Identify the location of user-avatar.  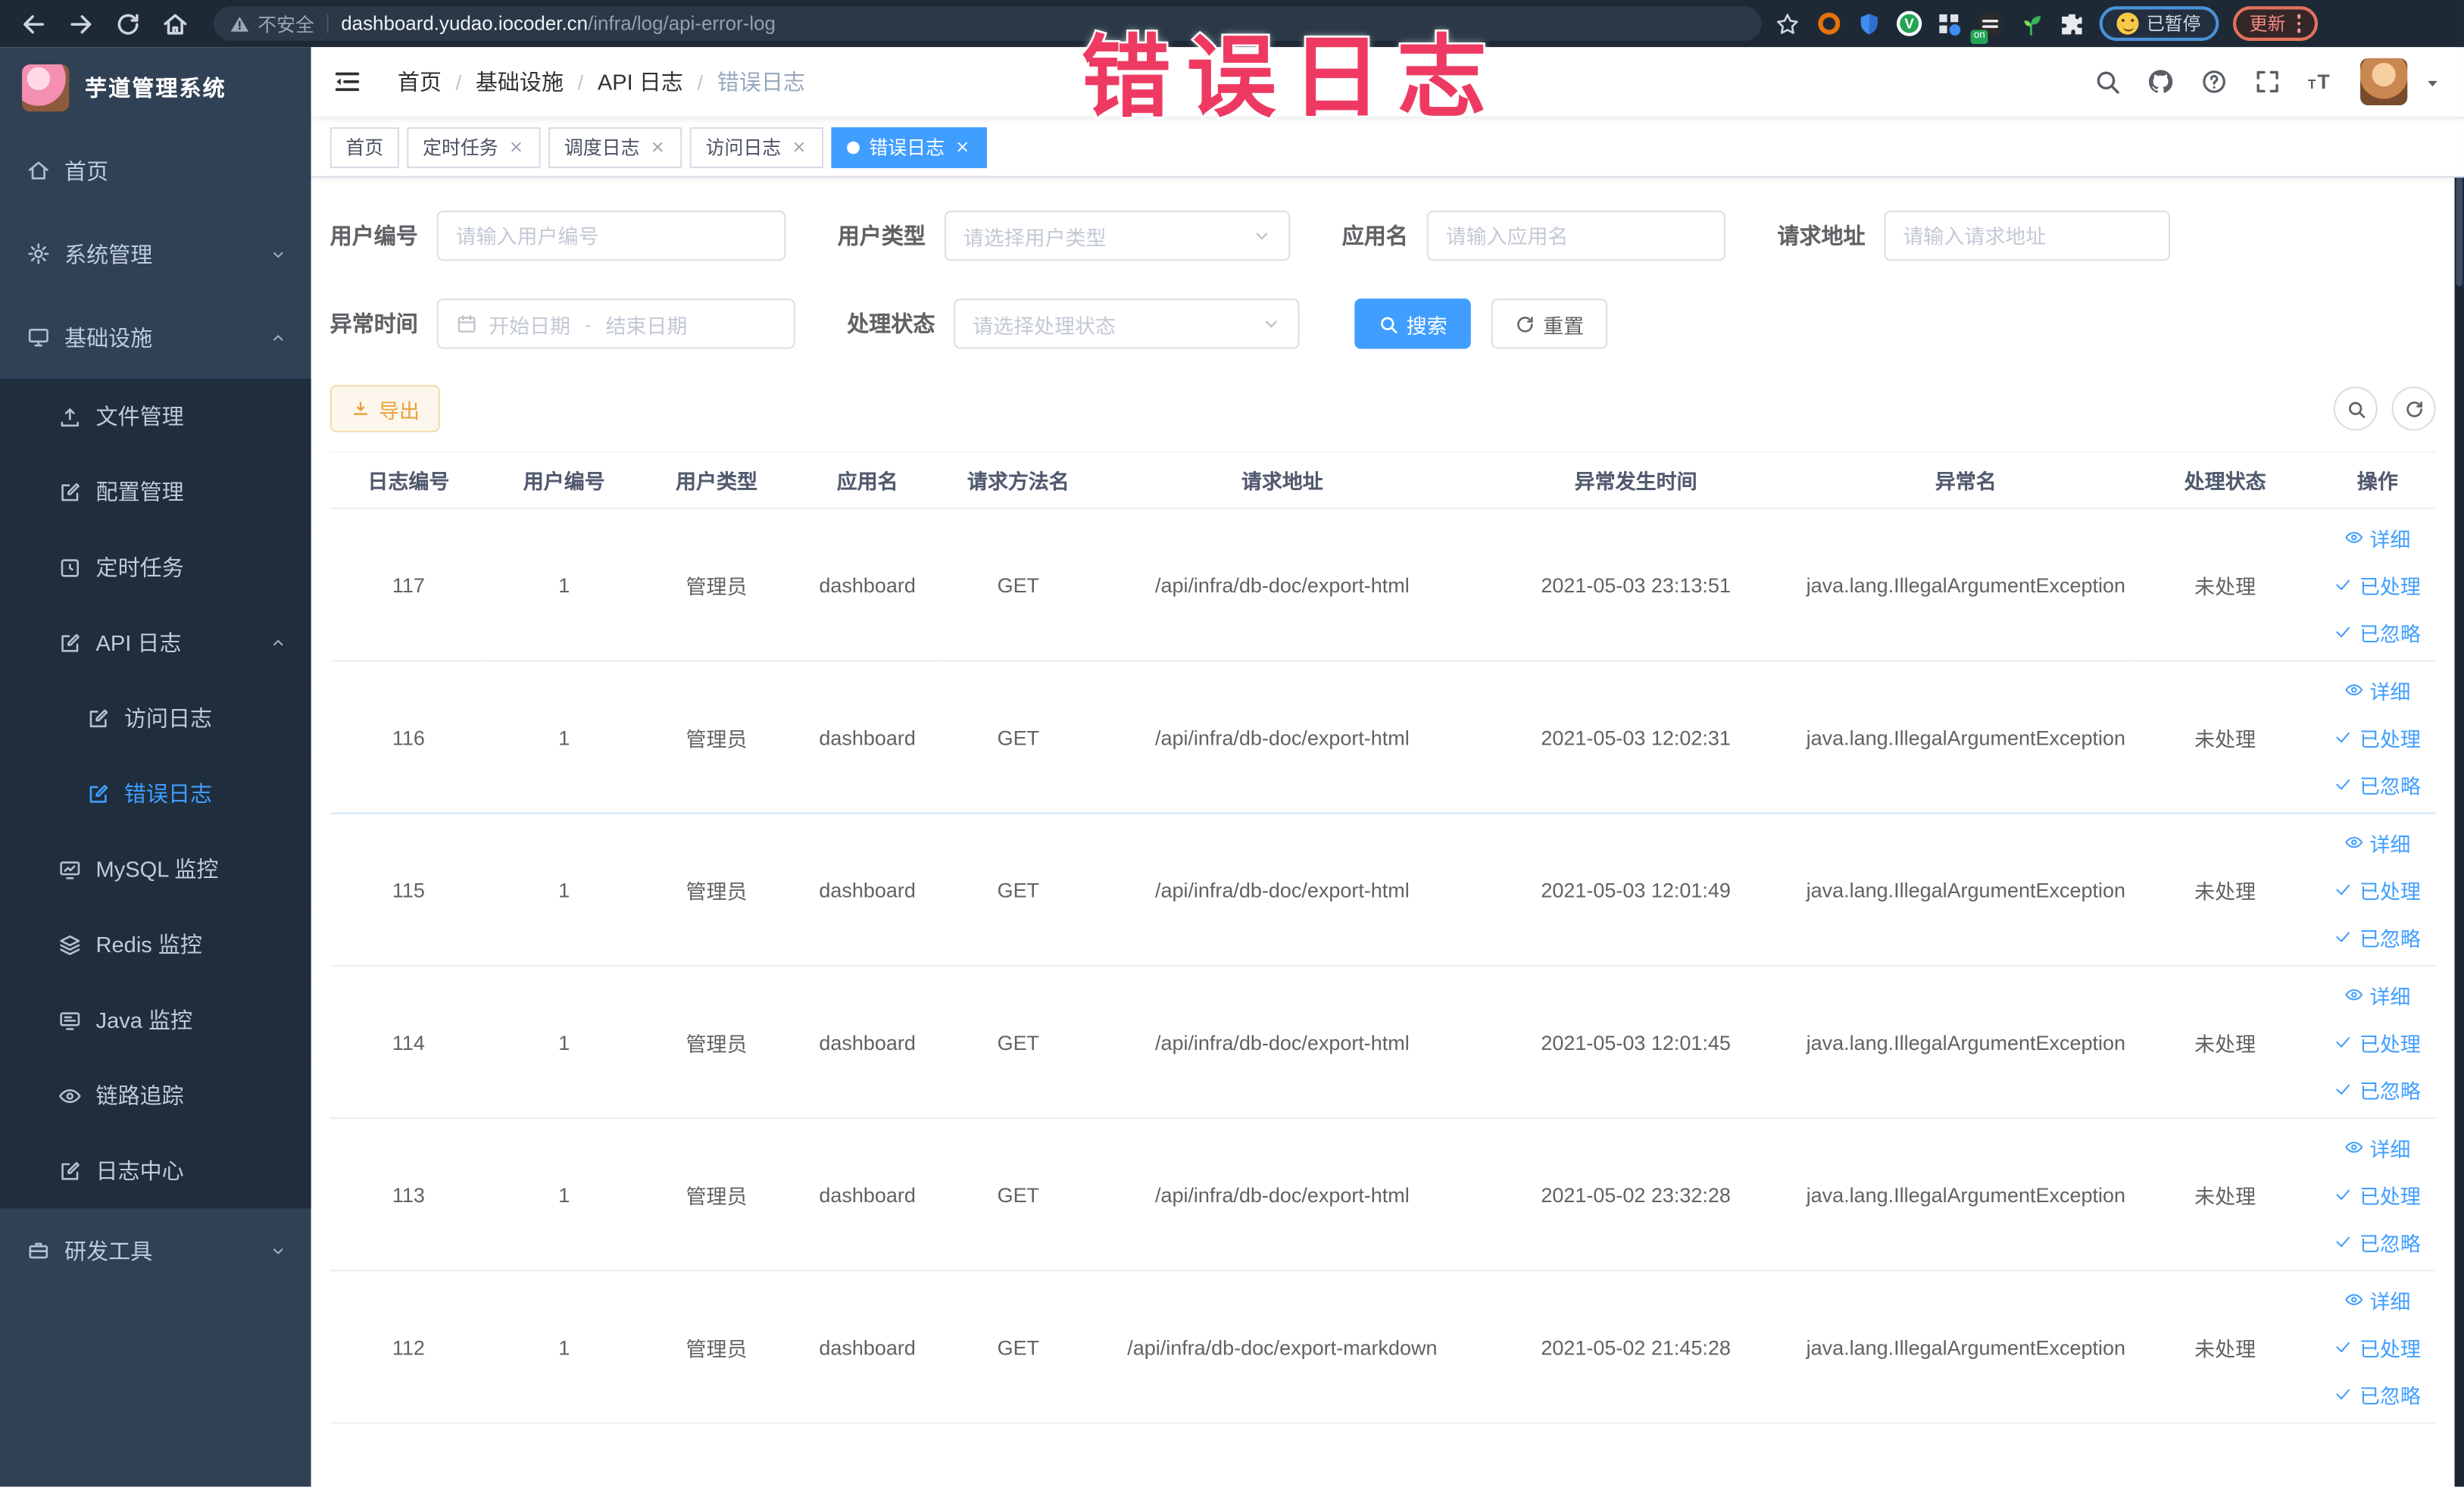
(2384, 81).